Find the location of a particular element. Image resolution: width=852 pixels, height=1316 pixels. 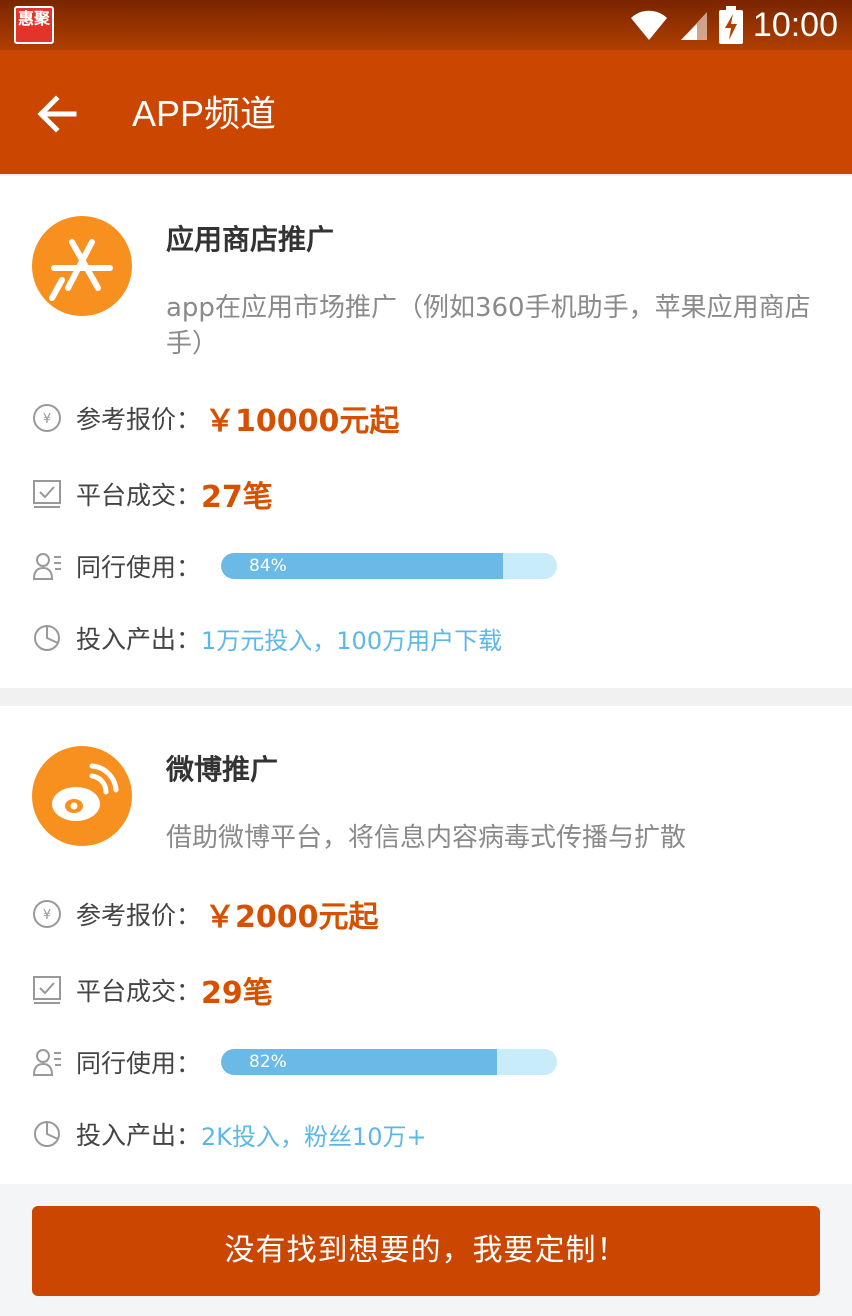

card-description: 借助微博平台，将信息内容病毒式传播与扩散 is located at coordinates (426, 838).